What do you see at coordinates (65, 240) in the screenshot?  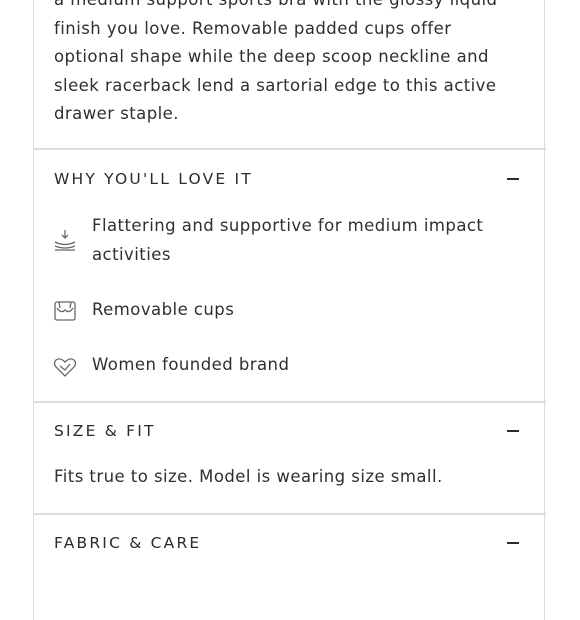 I see `impact-level-icon` at bounding box center [65, 240].